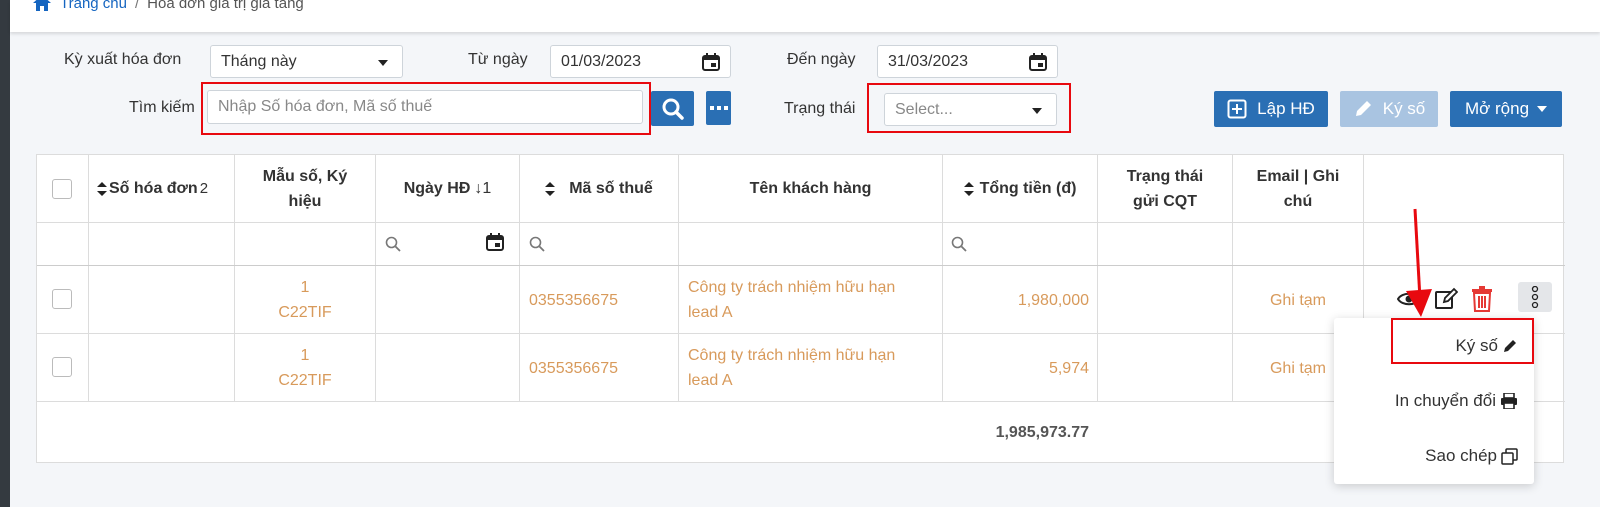 The width and height of the screenshot is (1600, 507). What do you see at coordinates (162, 107) in the screenshot?
I see `search-label: Tìm kiếm` at bounding box center [162, 107].